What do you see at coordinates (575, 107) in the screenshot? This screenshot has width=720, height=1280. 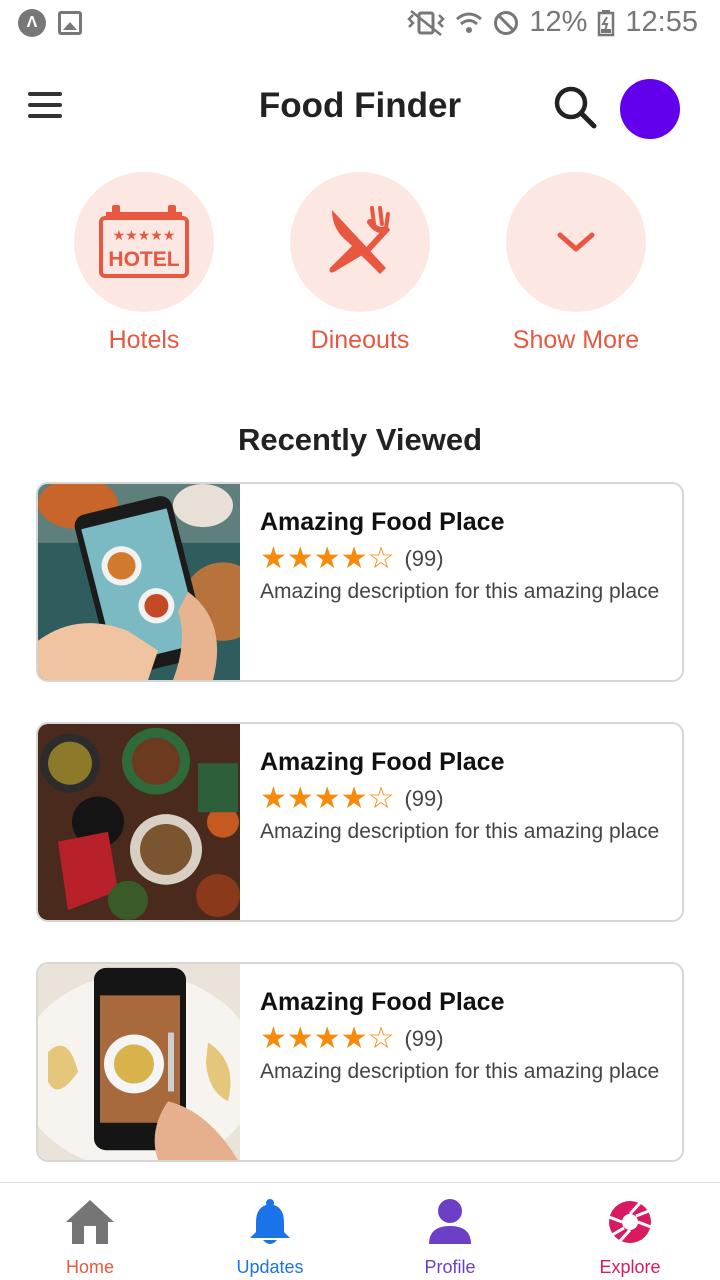 I see `search-icon` at bounding box center [575, 107].